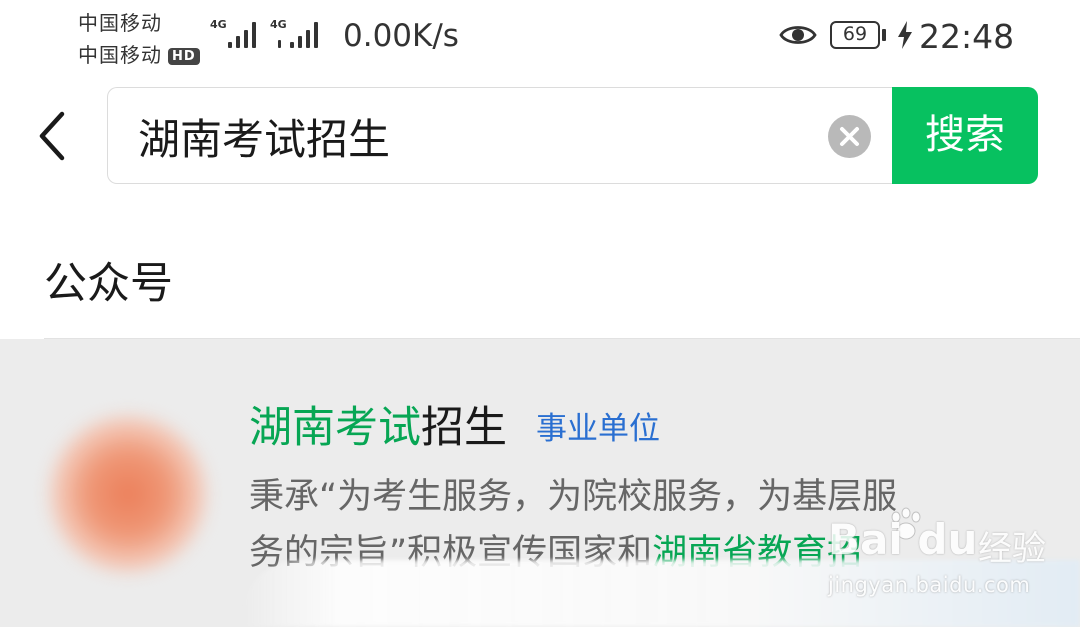 The width and height of the screenshot is (1080, 627). What do you see at coordinates (335, 428) in the screenshot?
I see `account-name-highlight: 湖南考试` at bounding box center [335, 428].